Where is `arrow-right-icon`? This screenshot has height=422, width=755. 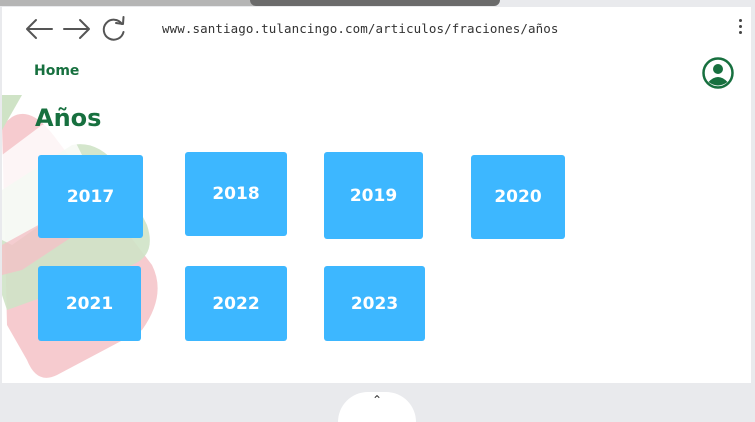 arrow-right-icon is located at coordinates (76, 29).